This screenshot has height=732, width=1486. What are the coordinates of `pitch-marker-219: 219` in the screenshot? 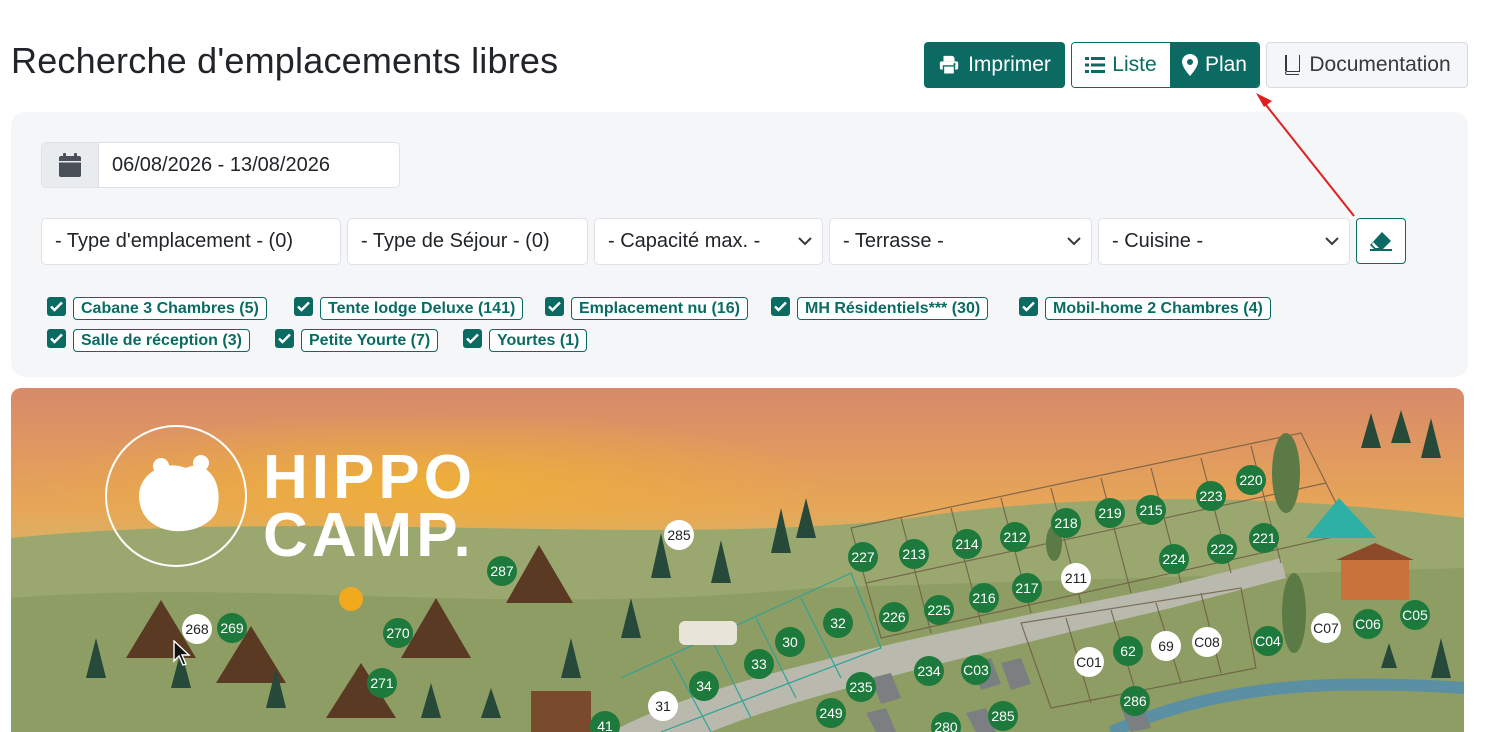 It's located at (1110, 513).